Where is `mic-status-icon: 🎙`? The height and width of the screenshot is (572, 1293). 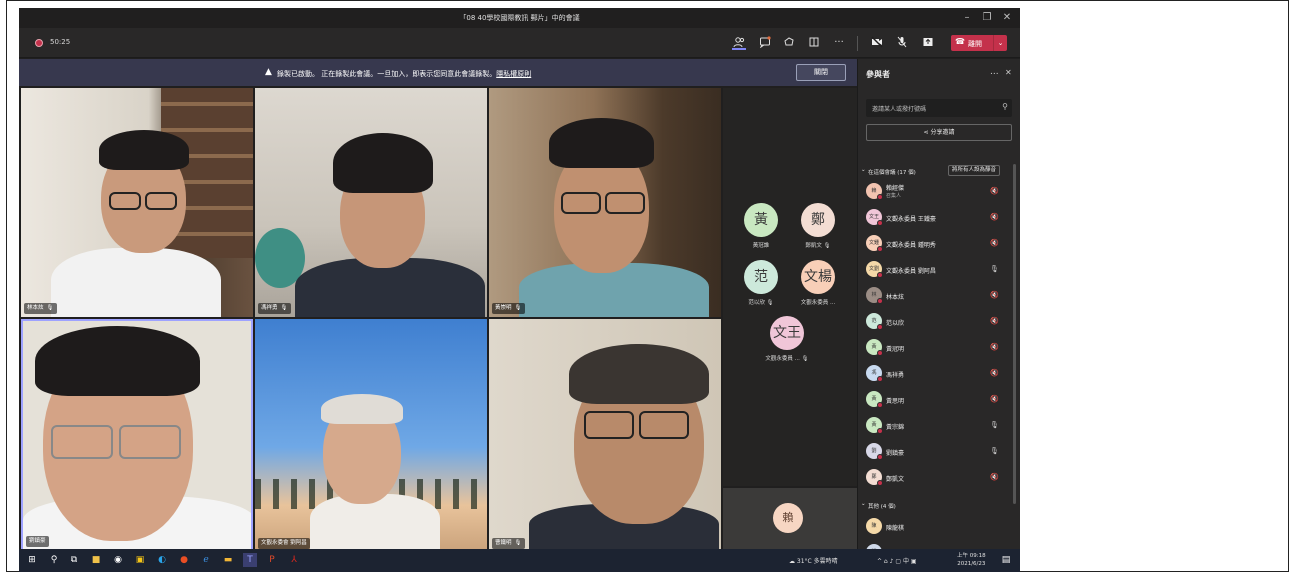
mic-status-icon: 🎙 is located at coordinates (994, 451).